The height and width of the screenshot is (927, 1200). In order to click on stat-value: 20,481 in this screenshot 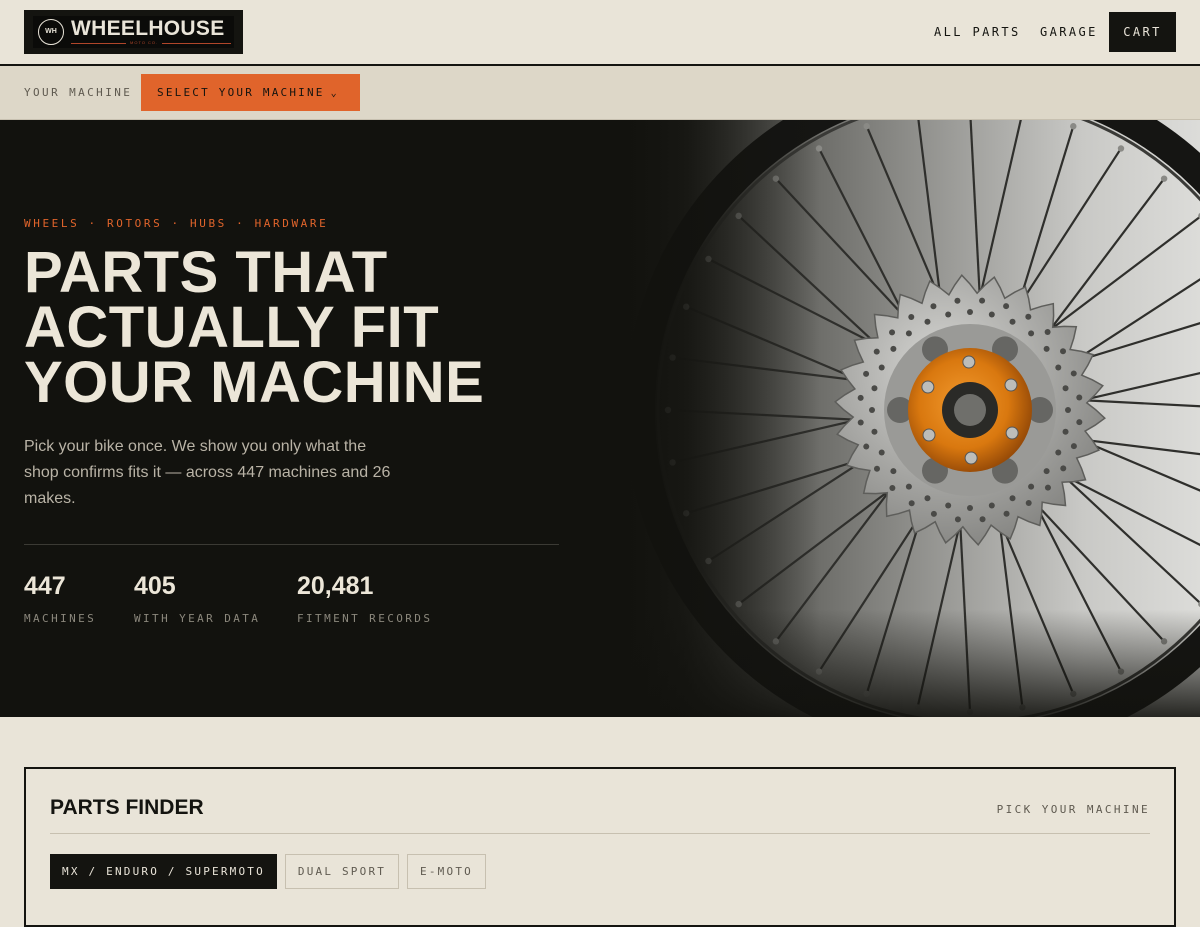, I will do `click(335, 586)`.